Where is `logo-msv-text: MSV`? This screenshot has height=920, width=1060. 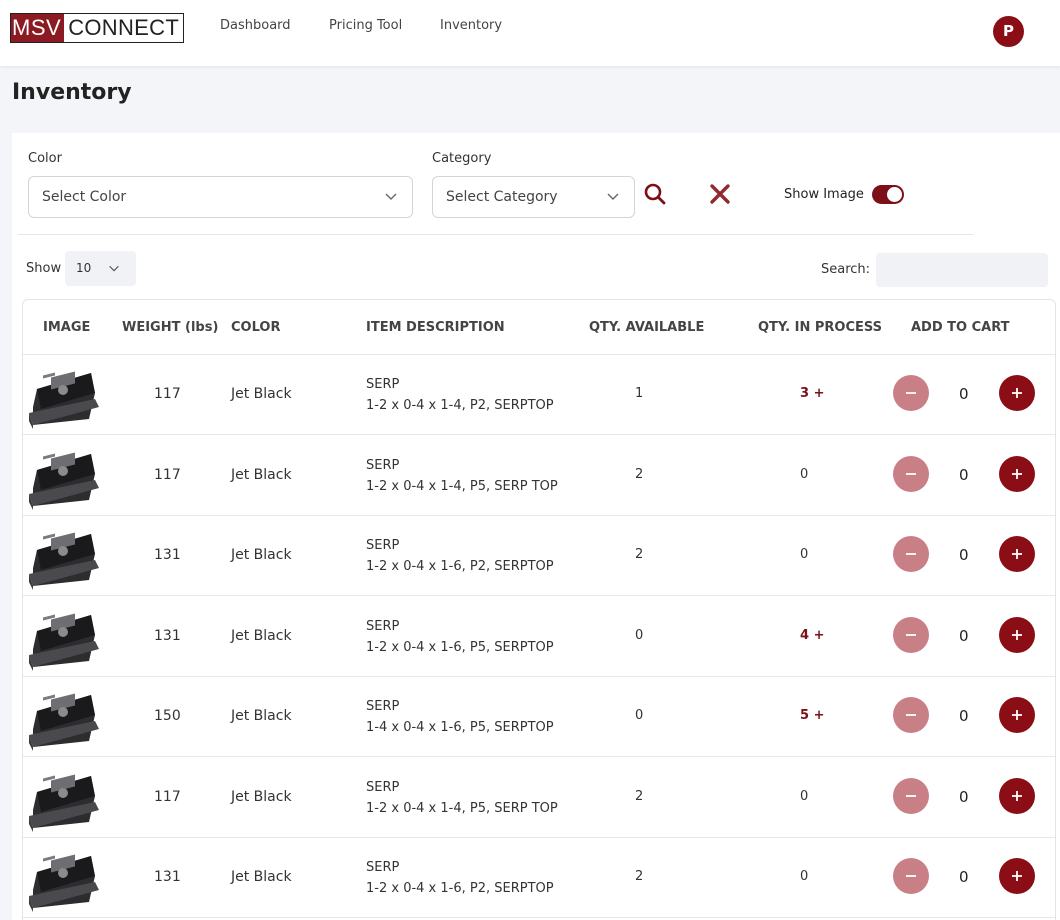 logo-msv-text: MSV is located at coordinates (38, 28).